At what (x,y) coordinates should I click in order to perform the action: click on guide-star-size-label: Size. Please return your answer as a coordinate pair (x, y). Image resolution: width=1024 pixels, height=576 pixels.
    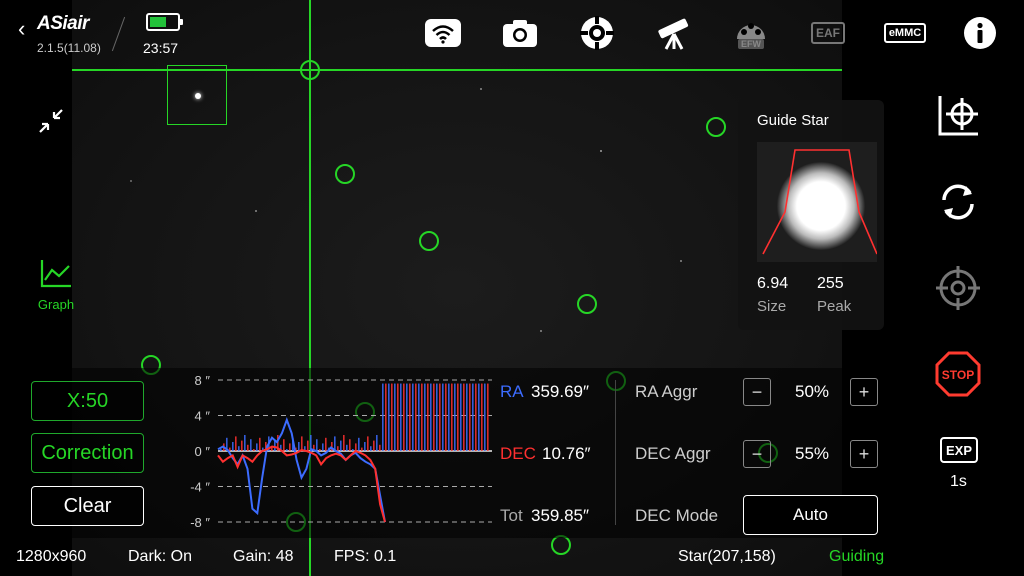
    Looking at the image, I should click on (772, 306).